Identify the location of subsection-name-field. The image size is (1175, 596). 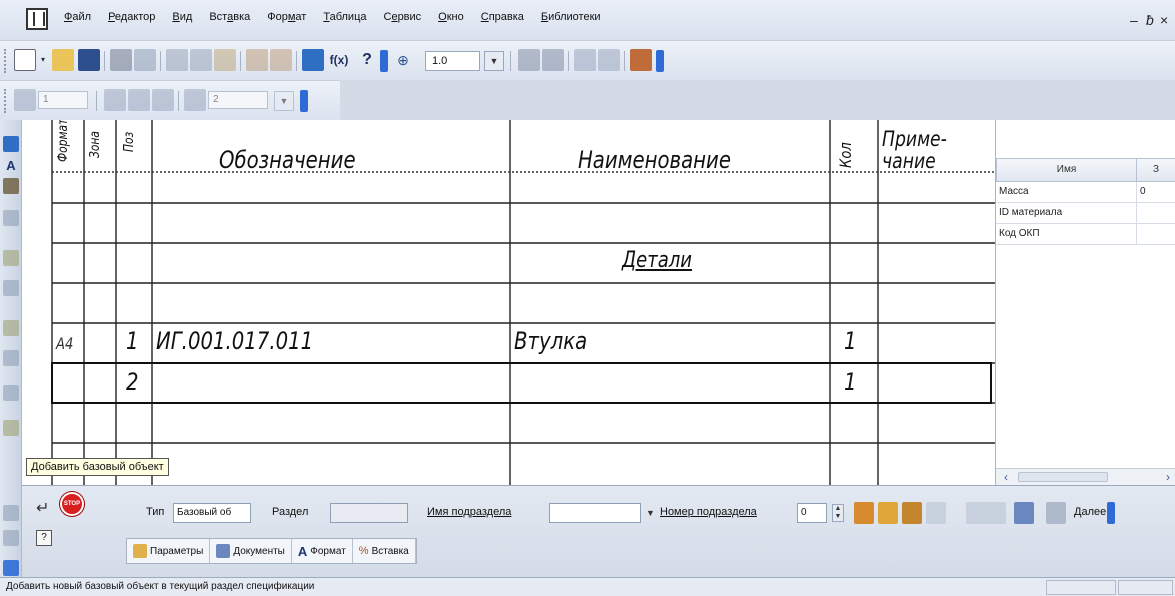
(595, 513).